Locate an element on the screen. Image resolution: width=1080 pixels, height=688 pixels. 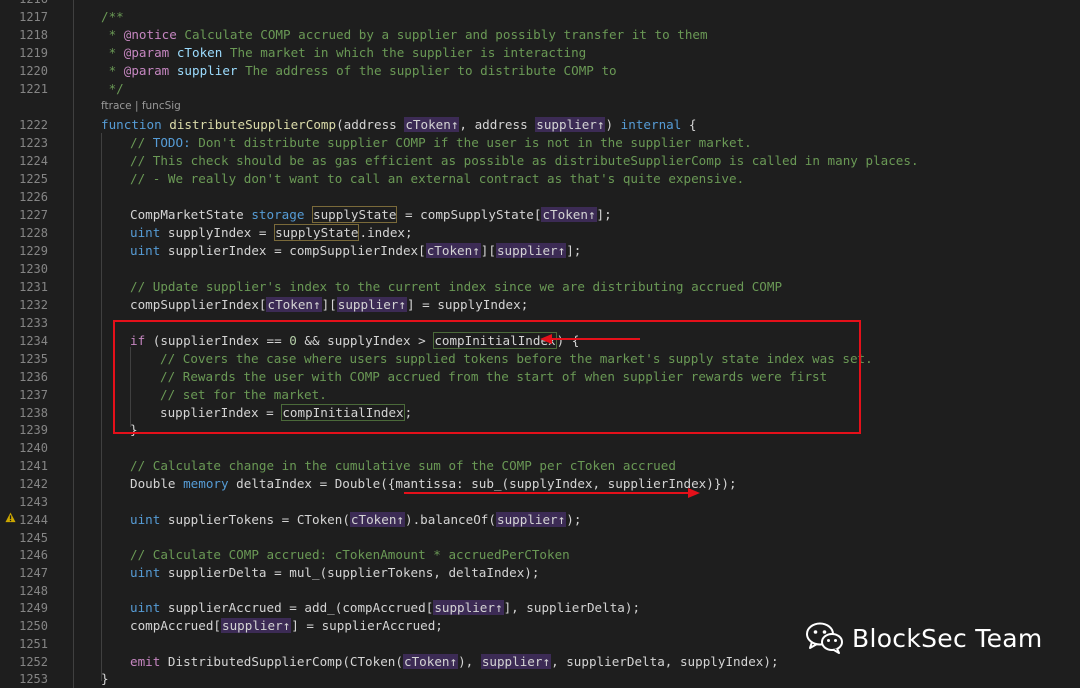
comment: * is located at coordinates (112, 70).